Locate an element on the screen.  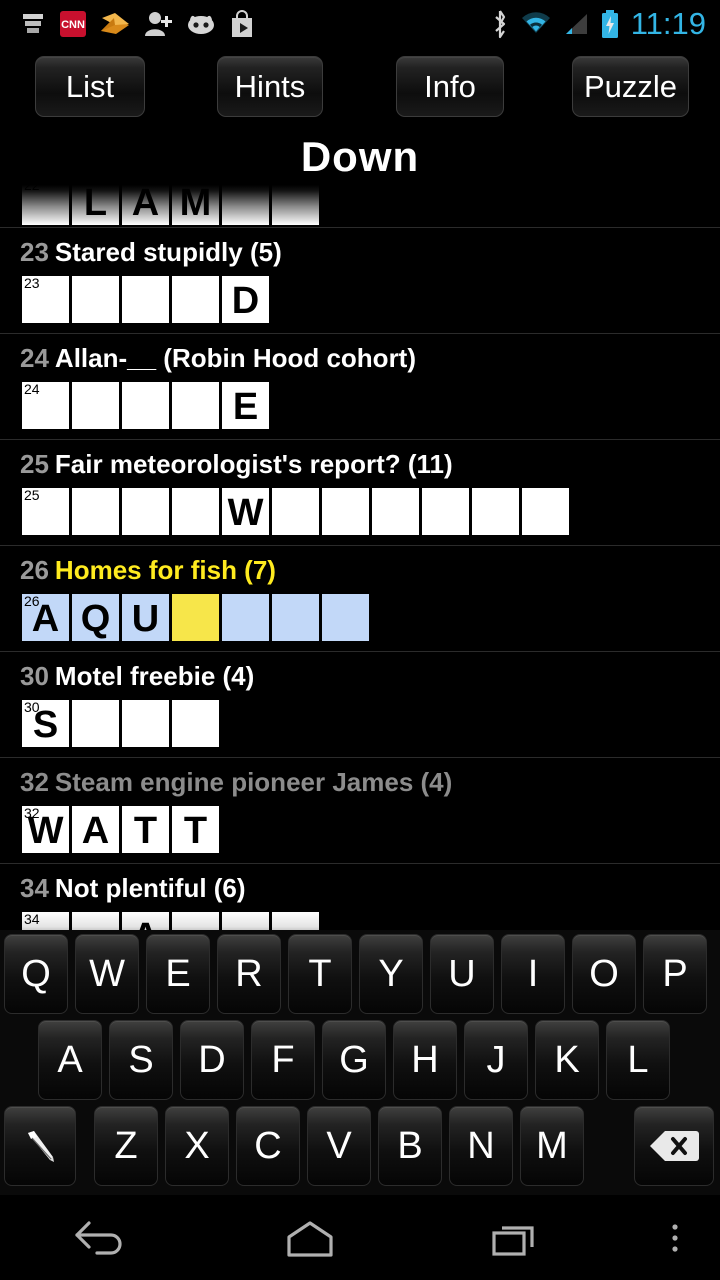
clue-row: 32 Steam engine pioneer James (4) 32 W A T T is located at coordinates (360, 811).